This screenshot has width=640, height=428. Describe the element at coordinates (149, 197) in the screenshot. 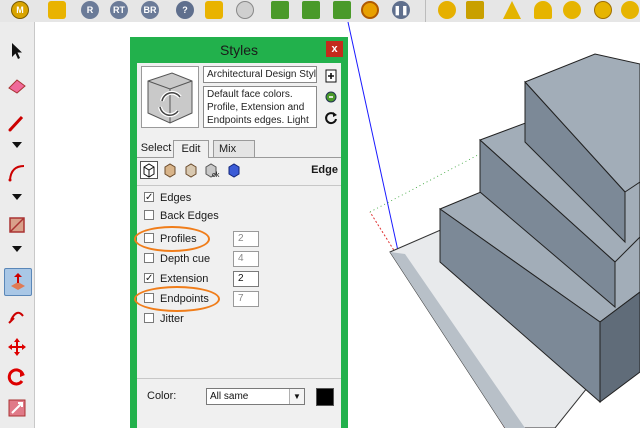

I see `edges-checkbox: ✓` at that location.